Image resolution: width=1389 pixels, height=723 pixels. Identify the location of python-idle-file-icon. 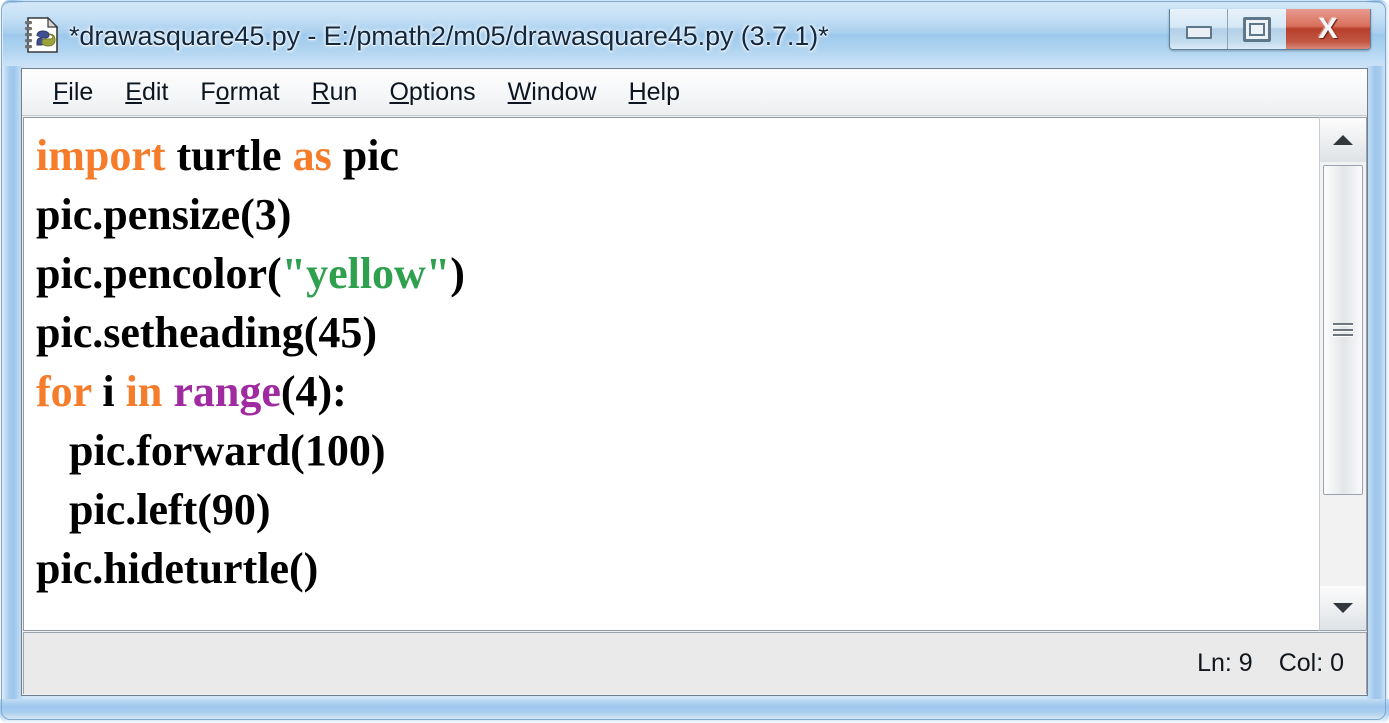
(42, 34).